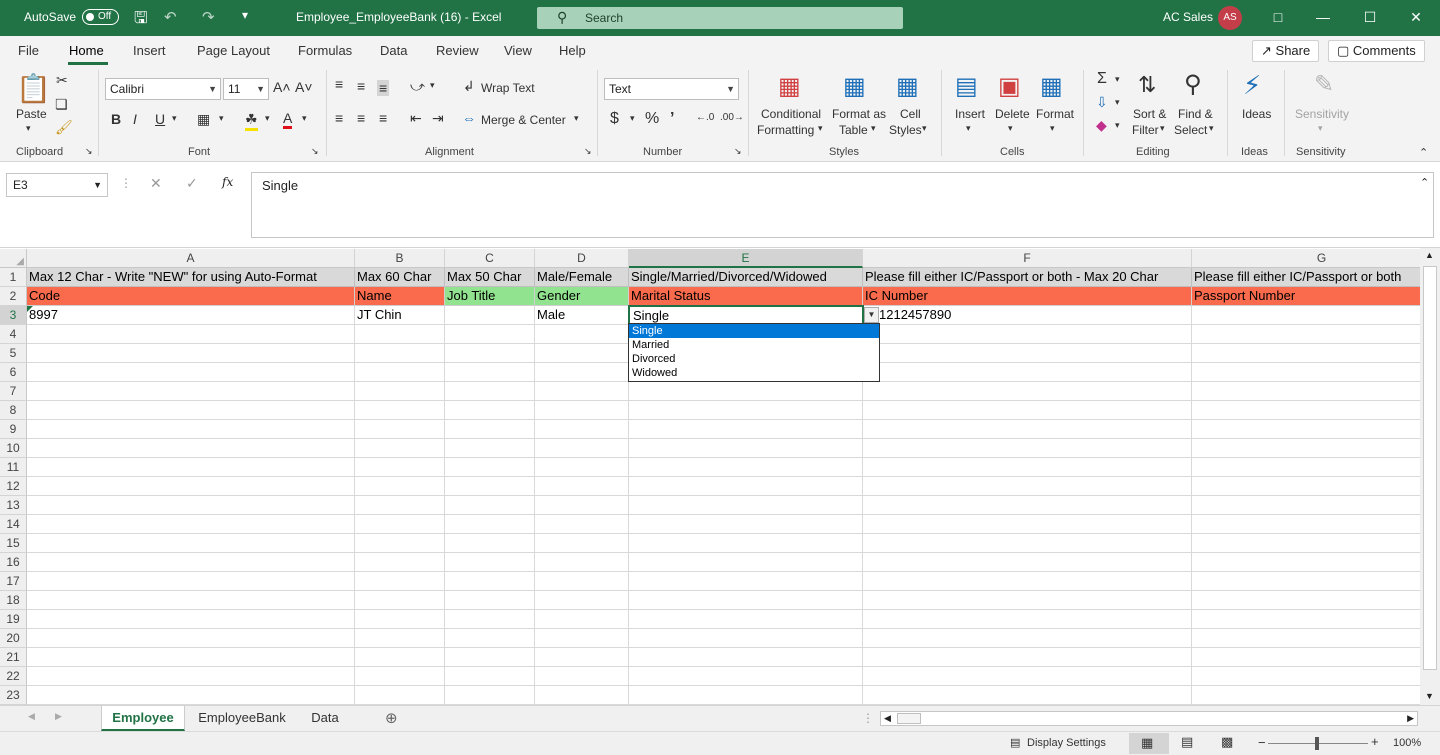 This screenshot has height=755, width=1440. Describe the element at coordinates (383, 118) in the screenshot. I see `align-right-icon: ≡` at that location.